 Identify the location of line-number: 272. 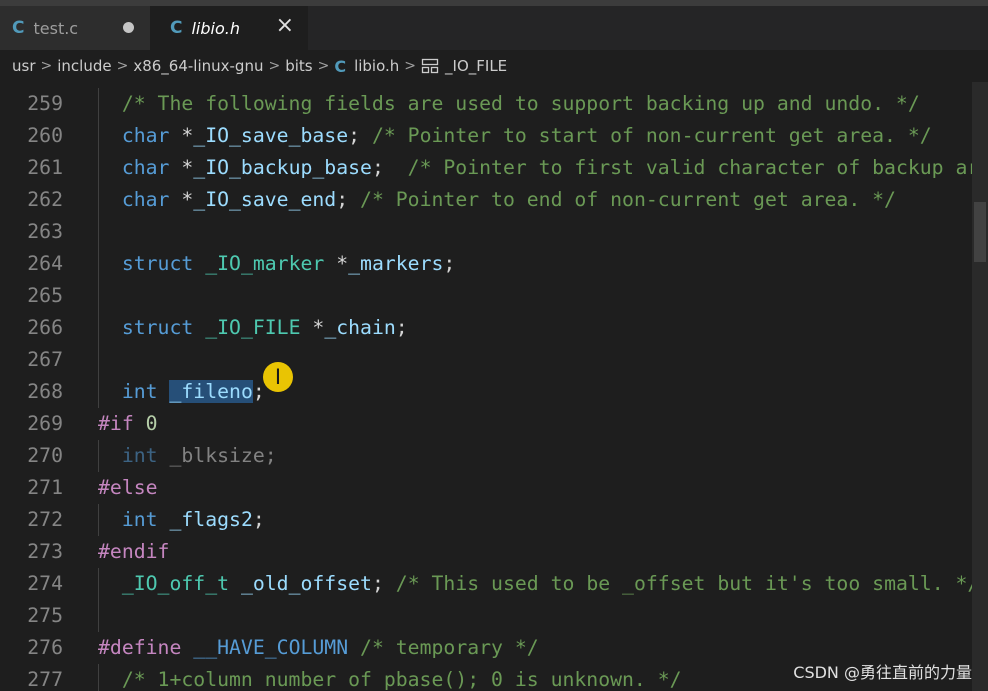
(45, 519).